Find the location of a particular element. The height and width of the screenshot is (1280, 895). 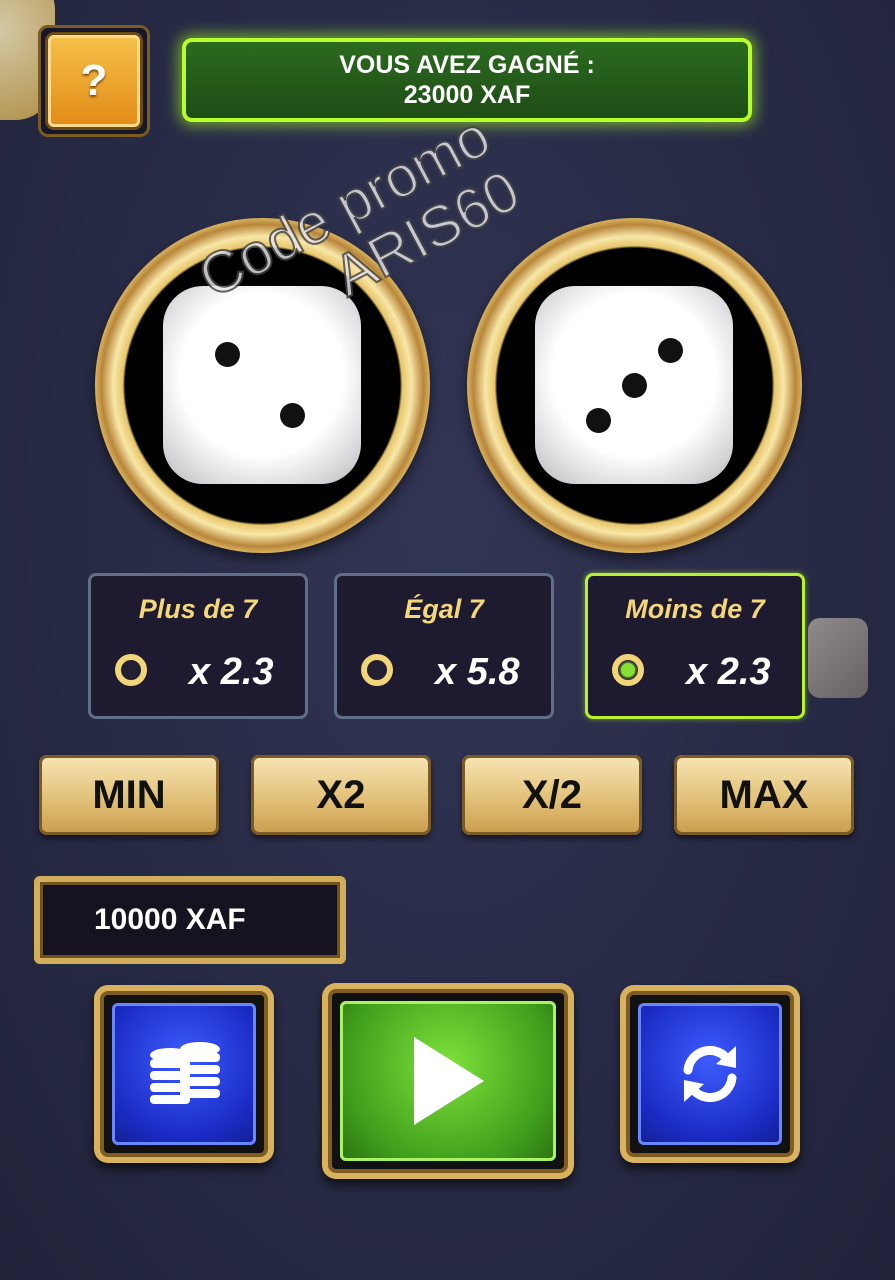

play-icon is located at coordinates (449, 1081).